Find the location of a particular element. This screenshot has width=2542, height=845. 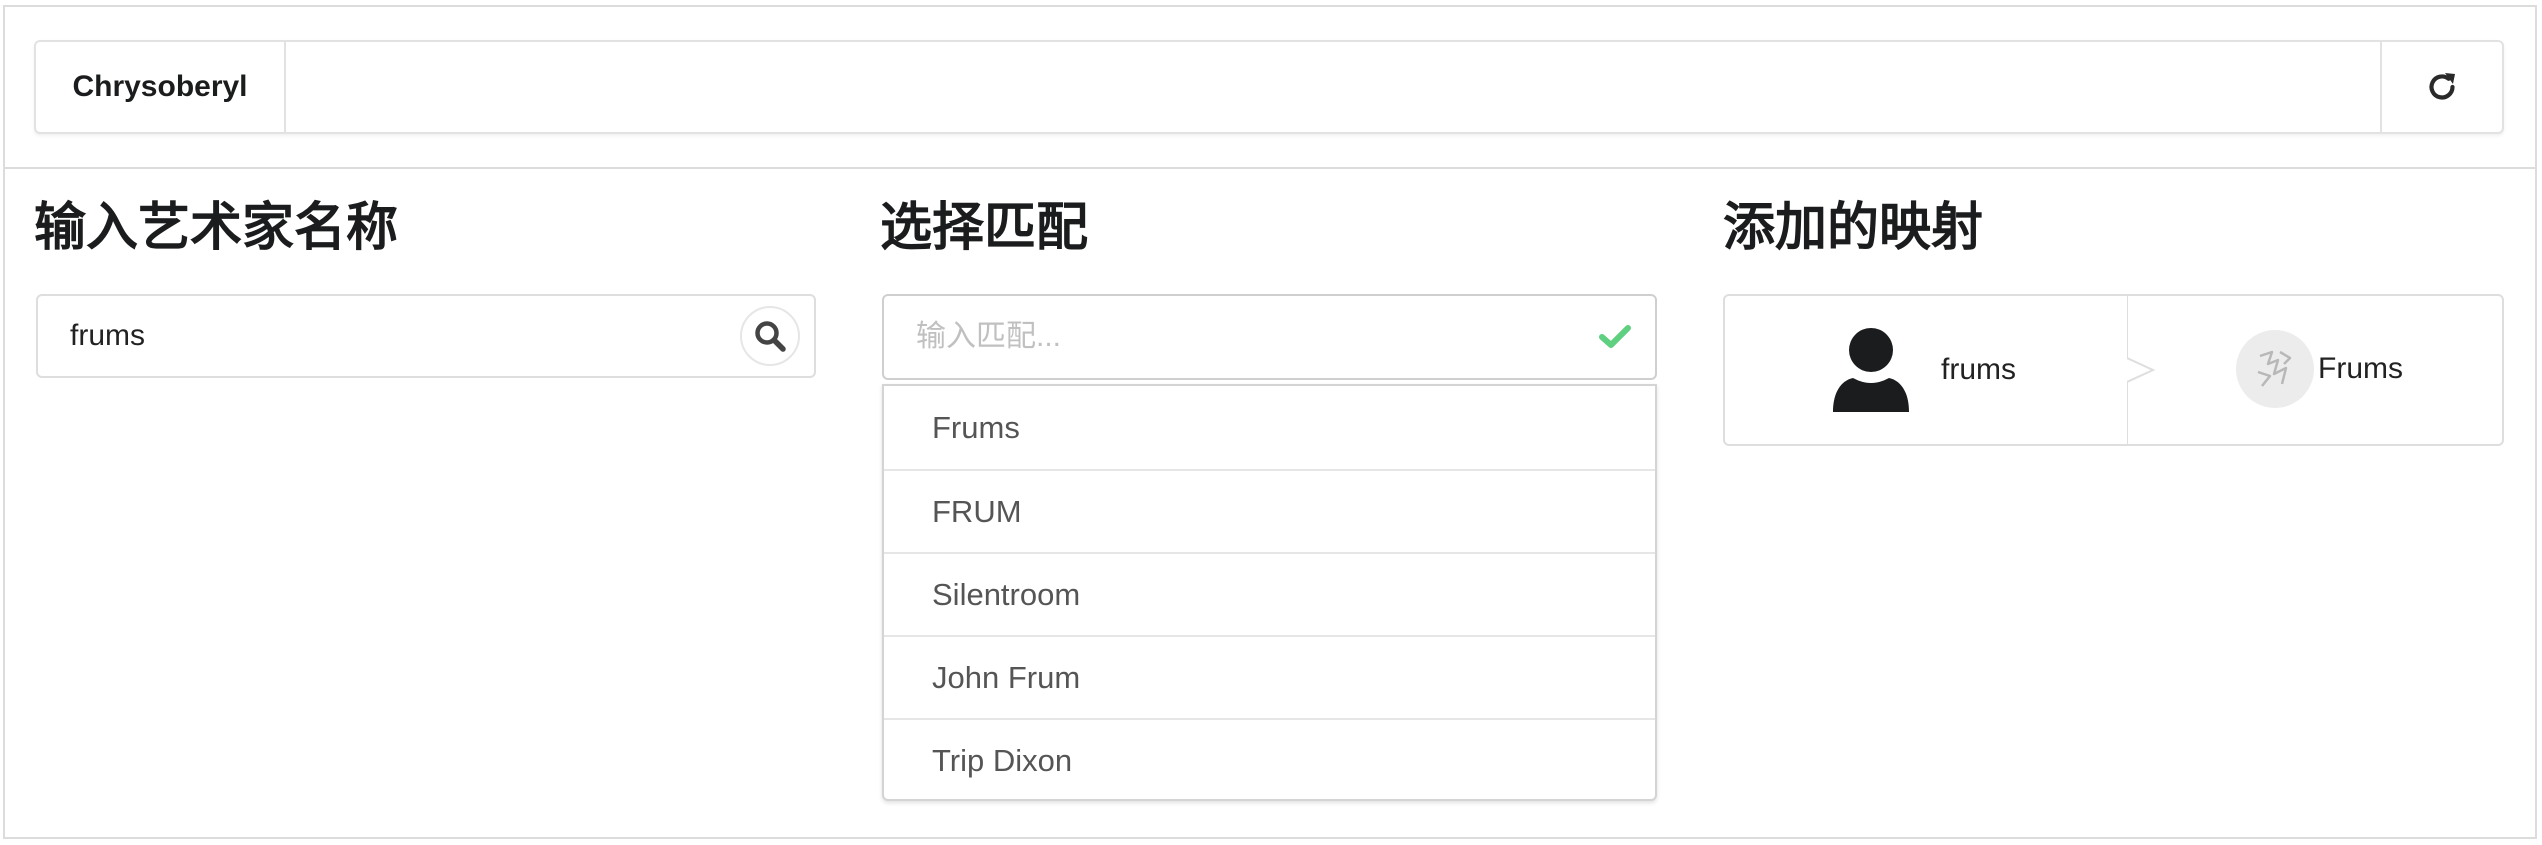

user-icon is located at coordinates (1871, 370).